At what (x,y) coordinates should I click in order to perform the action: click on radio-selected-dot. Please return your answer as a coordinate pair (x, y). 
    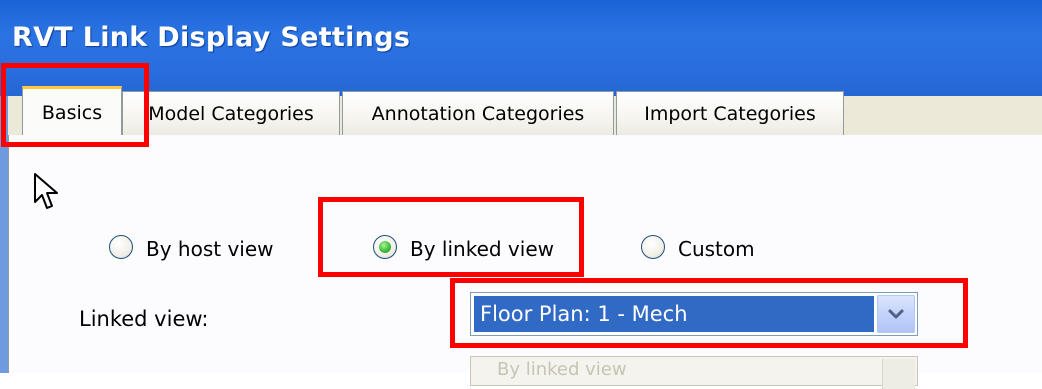
    Looking at the image, I should click on (385, 247).